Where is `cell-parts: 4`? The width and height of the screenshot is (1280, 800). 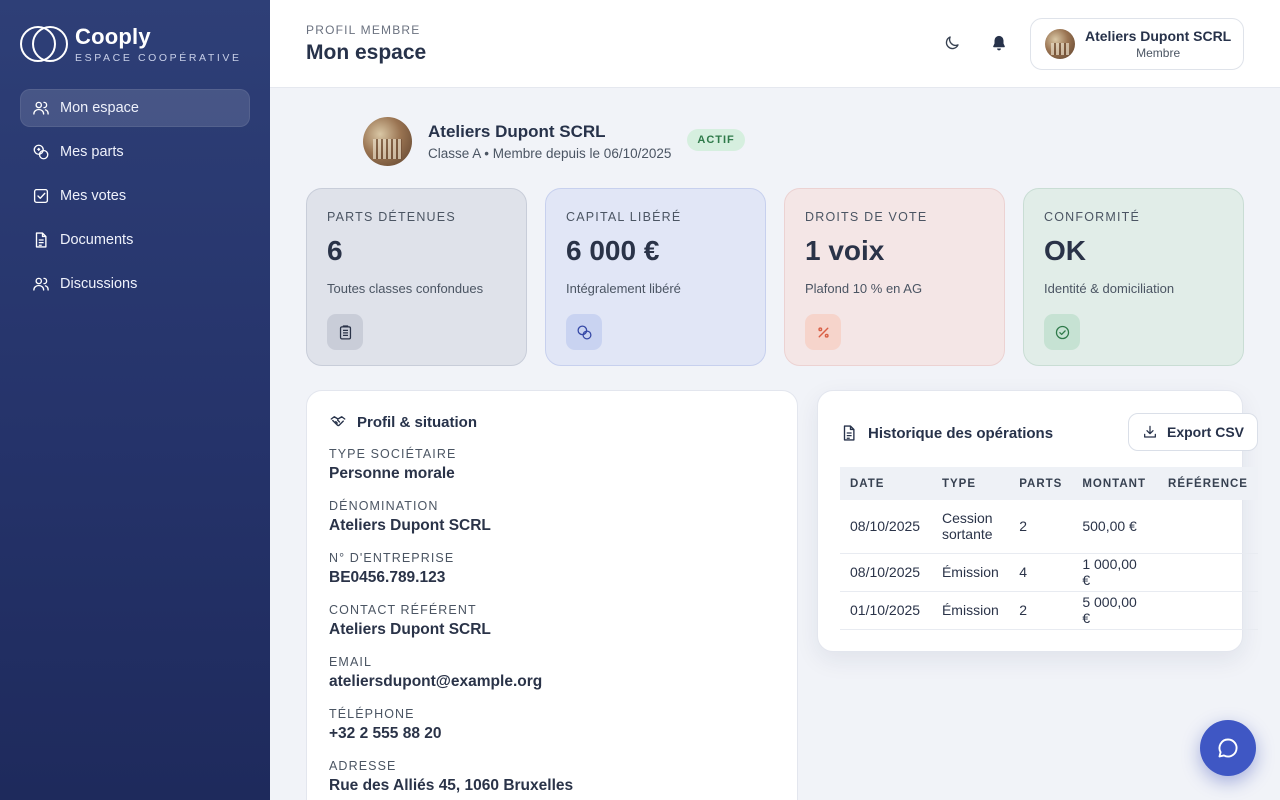
cell-parts: 4 is located at coordinates (1041, 572).